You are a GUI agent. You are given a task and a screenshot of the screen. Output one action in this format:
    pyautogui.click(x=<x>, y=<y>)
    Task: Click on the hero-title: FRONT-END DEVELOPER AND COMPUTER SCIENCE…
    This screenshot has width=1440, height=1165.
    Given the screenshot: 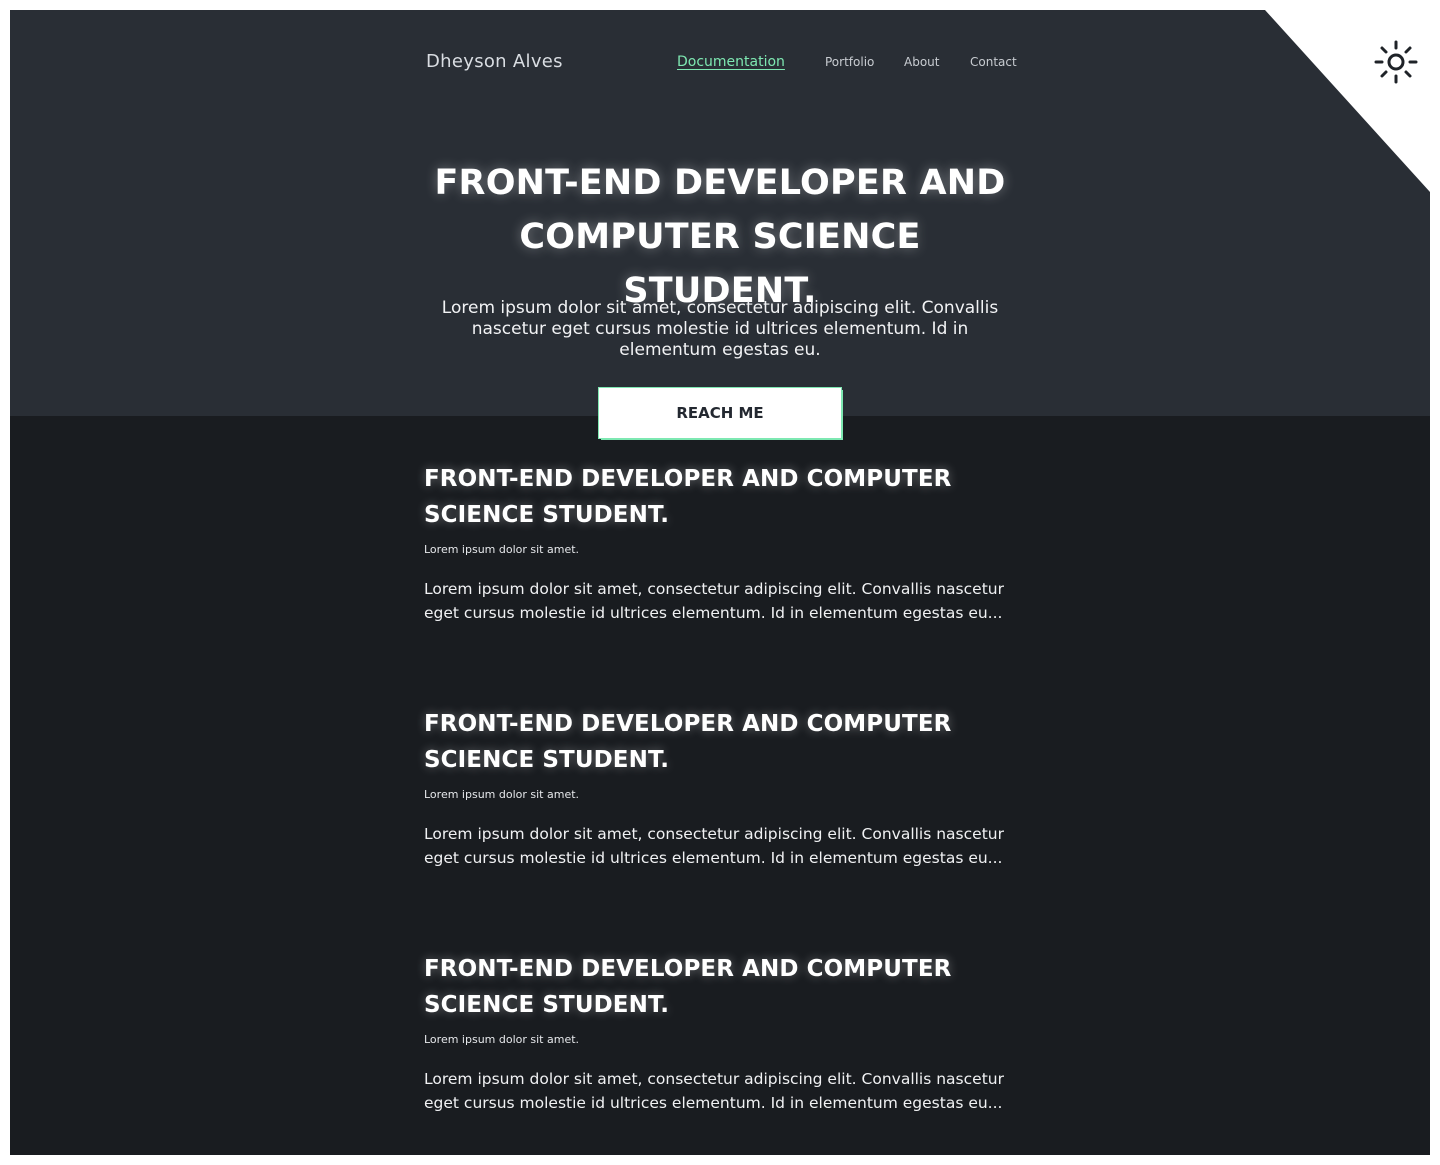 What is the action you would take?
    pyautogui.click(x=720, y=237)
    